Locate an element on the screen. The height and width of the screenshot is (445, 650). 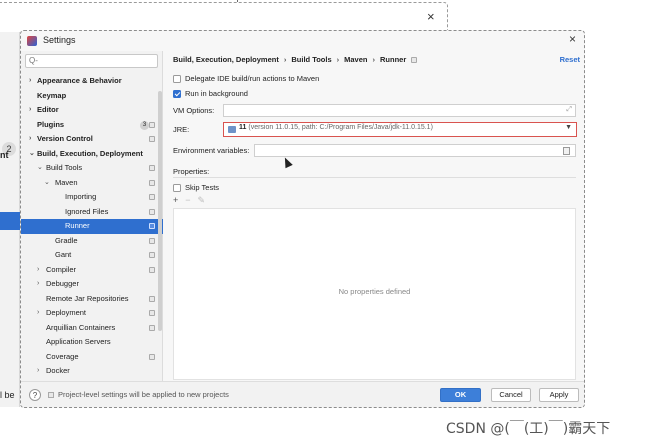
sidebar-scrollbar is located at coordinates (160, 211).